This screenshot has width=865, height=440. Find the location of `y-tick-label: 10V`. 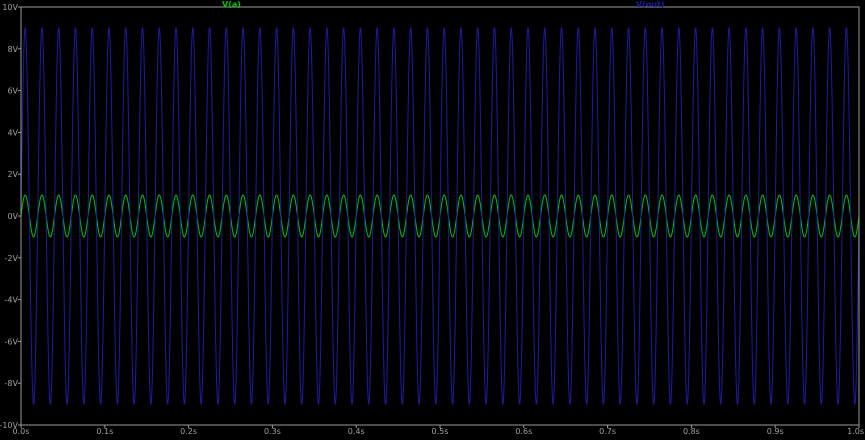

y-tick-label: 10V is located at coordinates (10, 7).